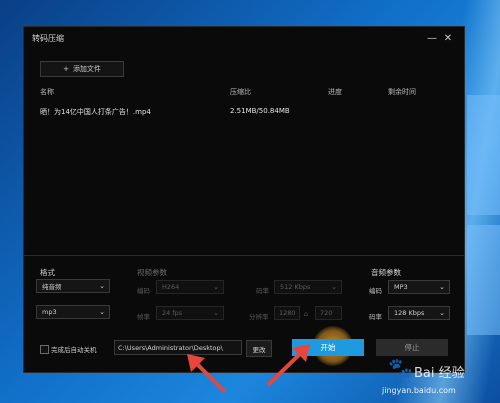  What do you see at coordinates (48, 38) in the screenshot?
I see `window-title: 转码压缩` at bounding box center [48, 38].